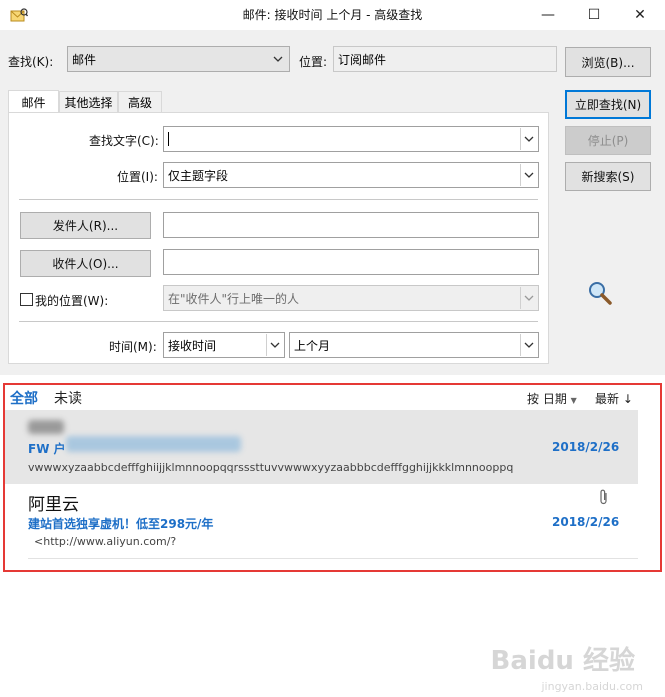 Image resolution: width=665 pixels, height=697 pixels. What do you see at coordinates (594, 15) in the screenshot?
I see `maximize-button: ☐` at bounding box center [594, 15].